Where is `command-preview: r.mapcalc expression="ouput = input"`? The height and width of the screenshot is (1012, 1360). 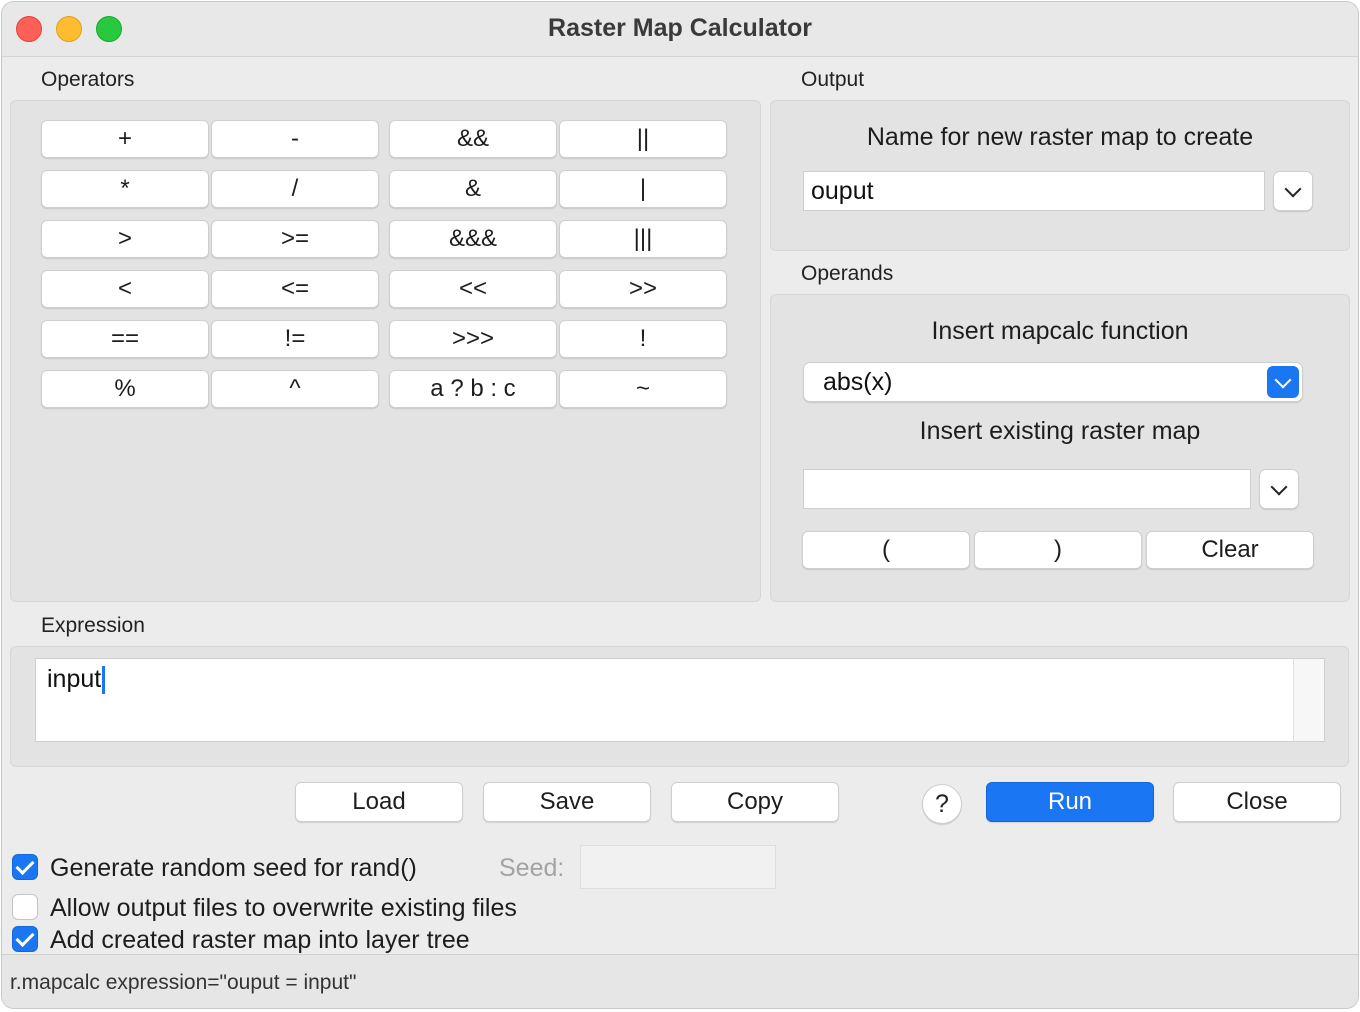
command-preview: r.mapcalc expression="ouput = input" is located at coordinates (183, 982).